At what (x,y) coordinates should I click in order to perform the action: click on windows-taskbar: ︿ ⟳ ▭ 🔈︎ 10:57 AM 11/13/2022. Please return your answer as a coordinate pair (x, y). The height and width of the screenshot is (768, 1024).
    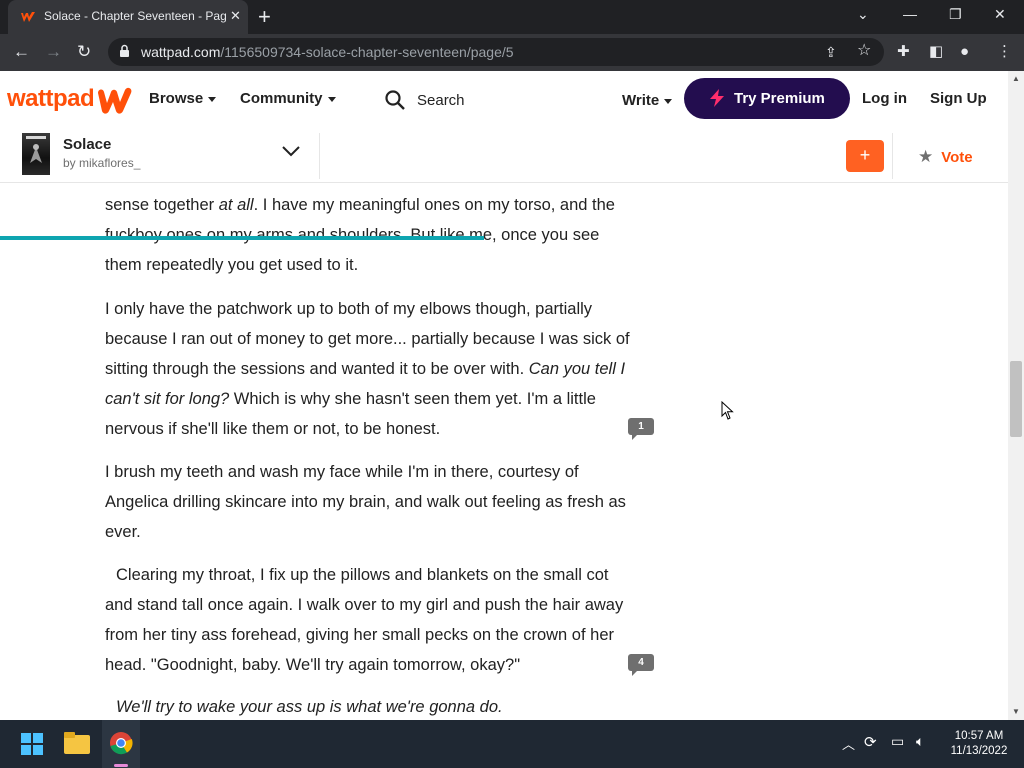
    Looking at the image, I should click on (512, 744).